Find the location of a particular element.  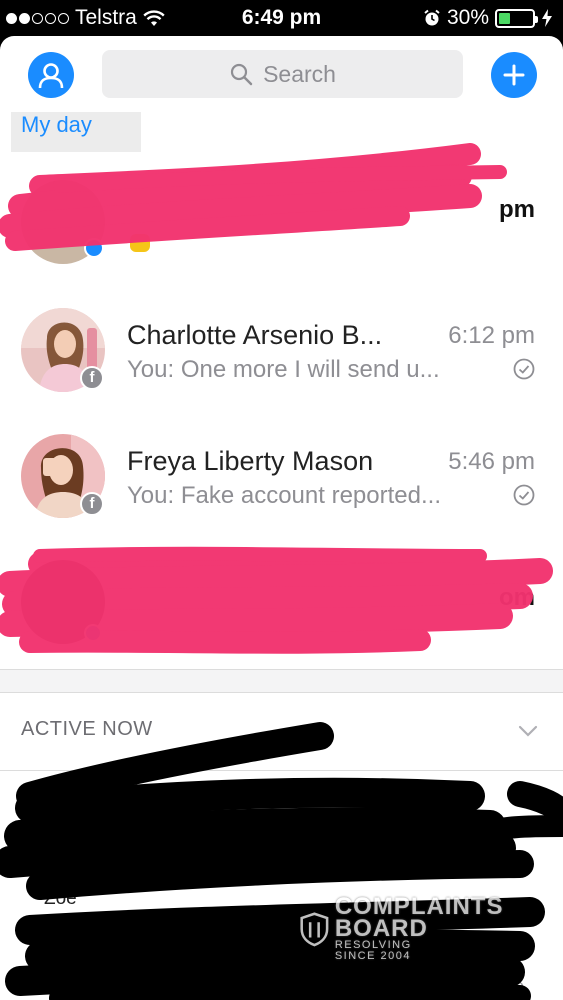

conversation-row-redacted: om is located at coordinates (281, 610).